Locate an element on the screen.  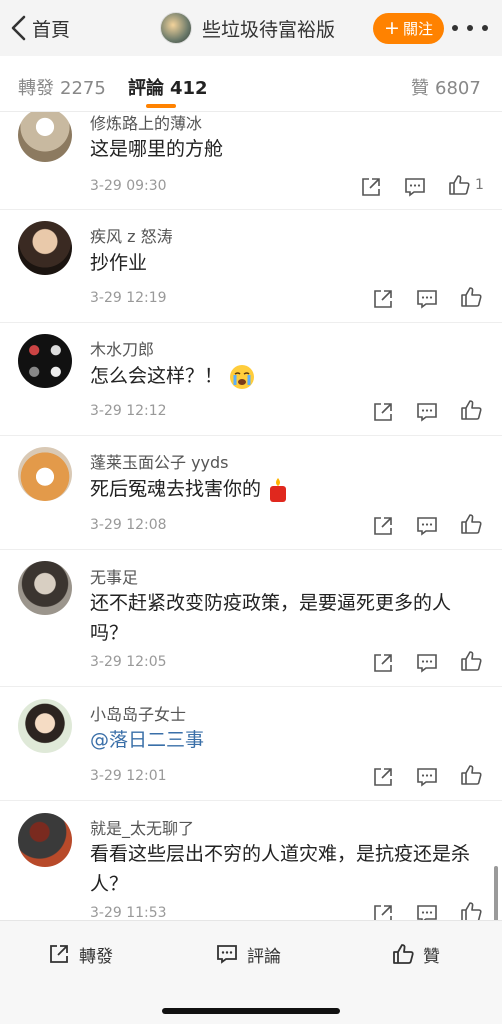
scrollbar is located at coordinates (496, 894).